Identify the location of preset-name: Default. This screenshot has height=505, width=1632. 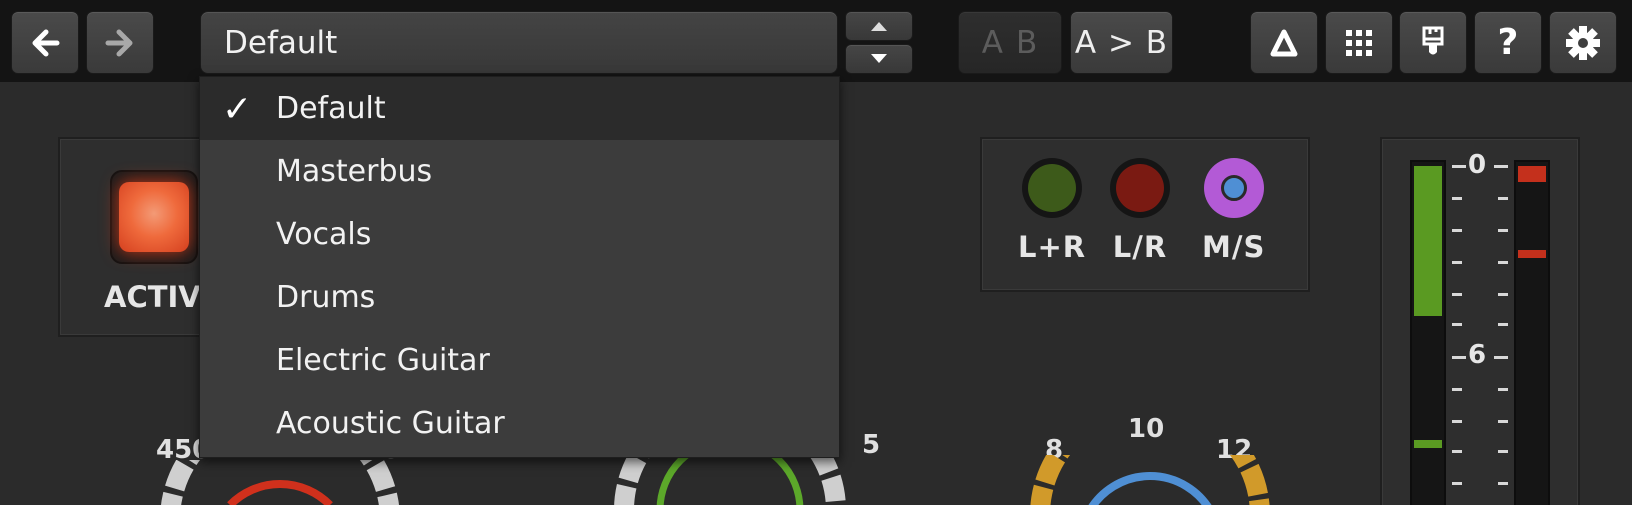
(281, 42).